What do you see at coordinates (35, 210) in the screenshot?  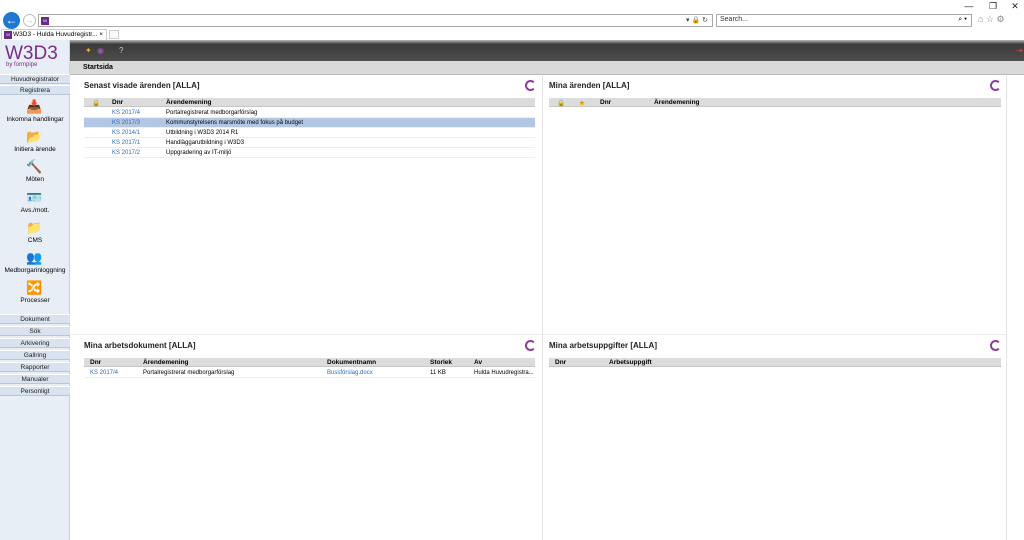 I see `tool-label: Avs./mott.` at bounding box center [35, 210].